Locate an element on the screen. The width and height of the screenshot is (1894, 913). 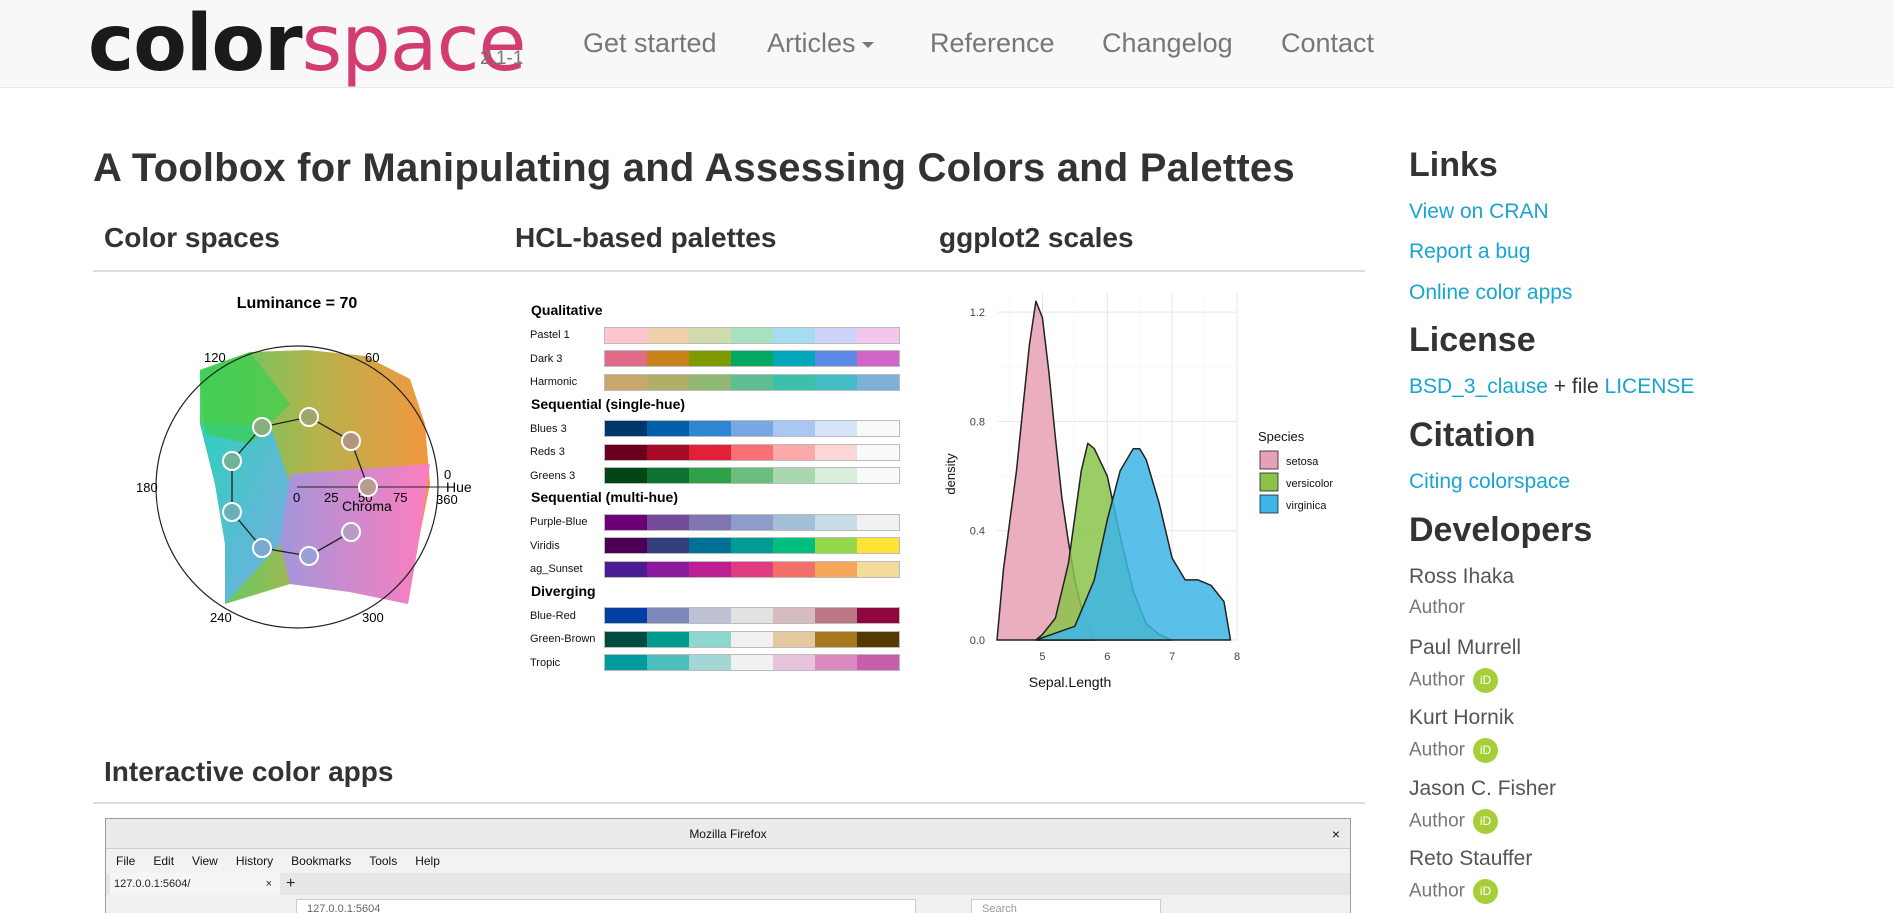
license-line: BSD_3_clause + file LICENSE is located at coordinates (1551, 387).